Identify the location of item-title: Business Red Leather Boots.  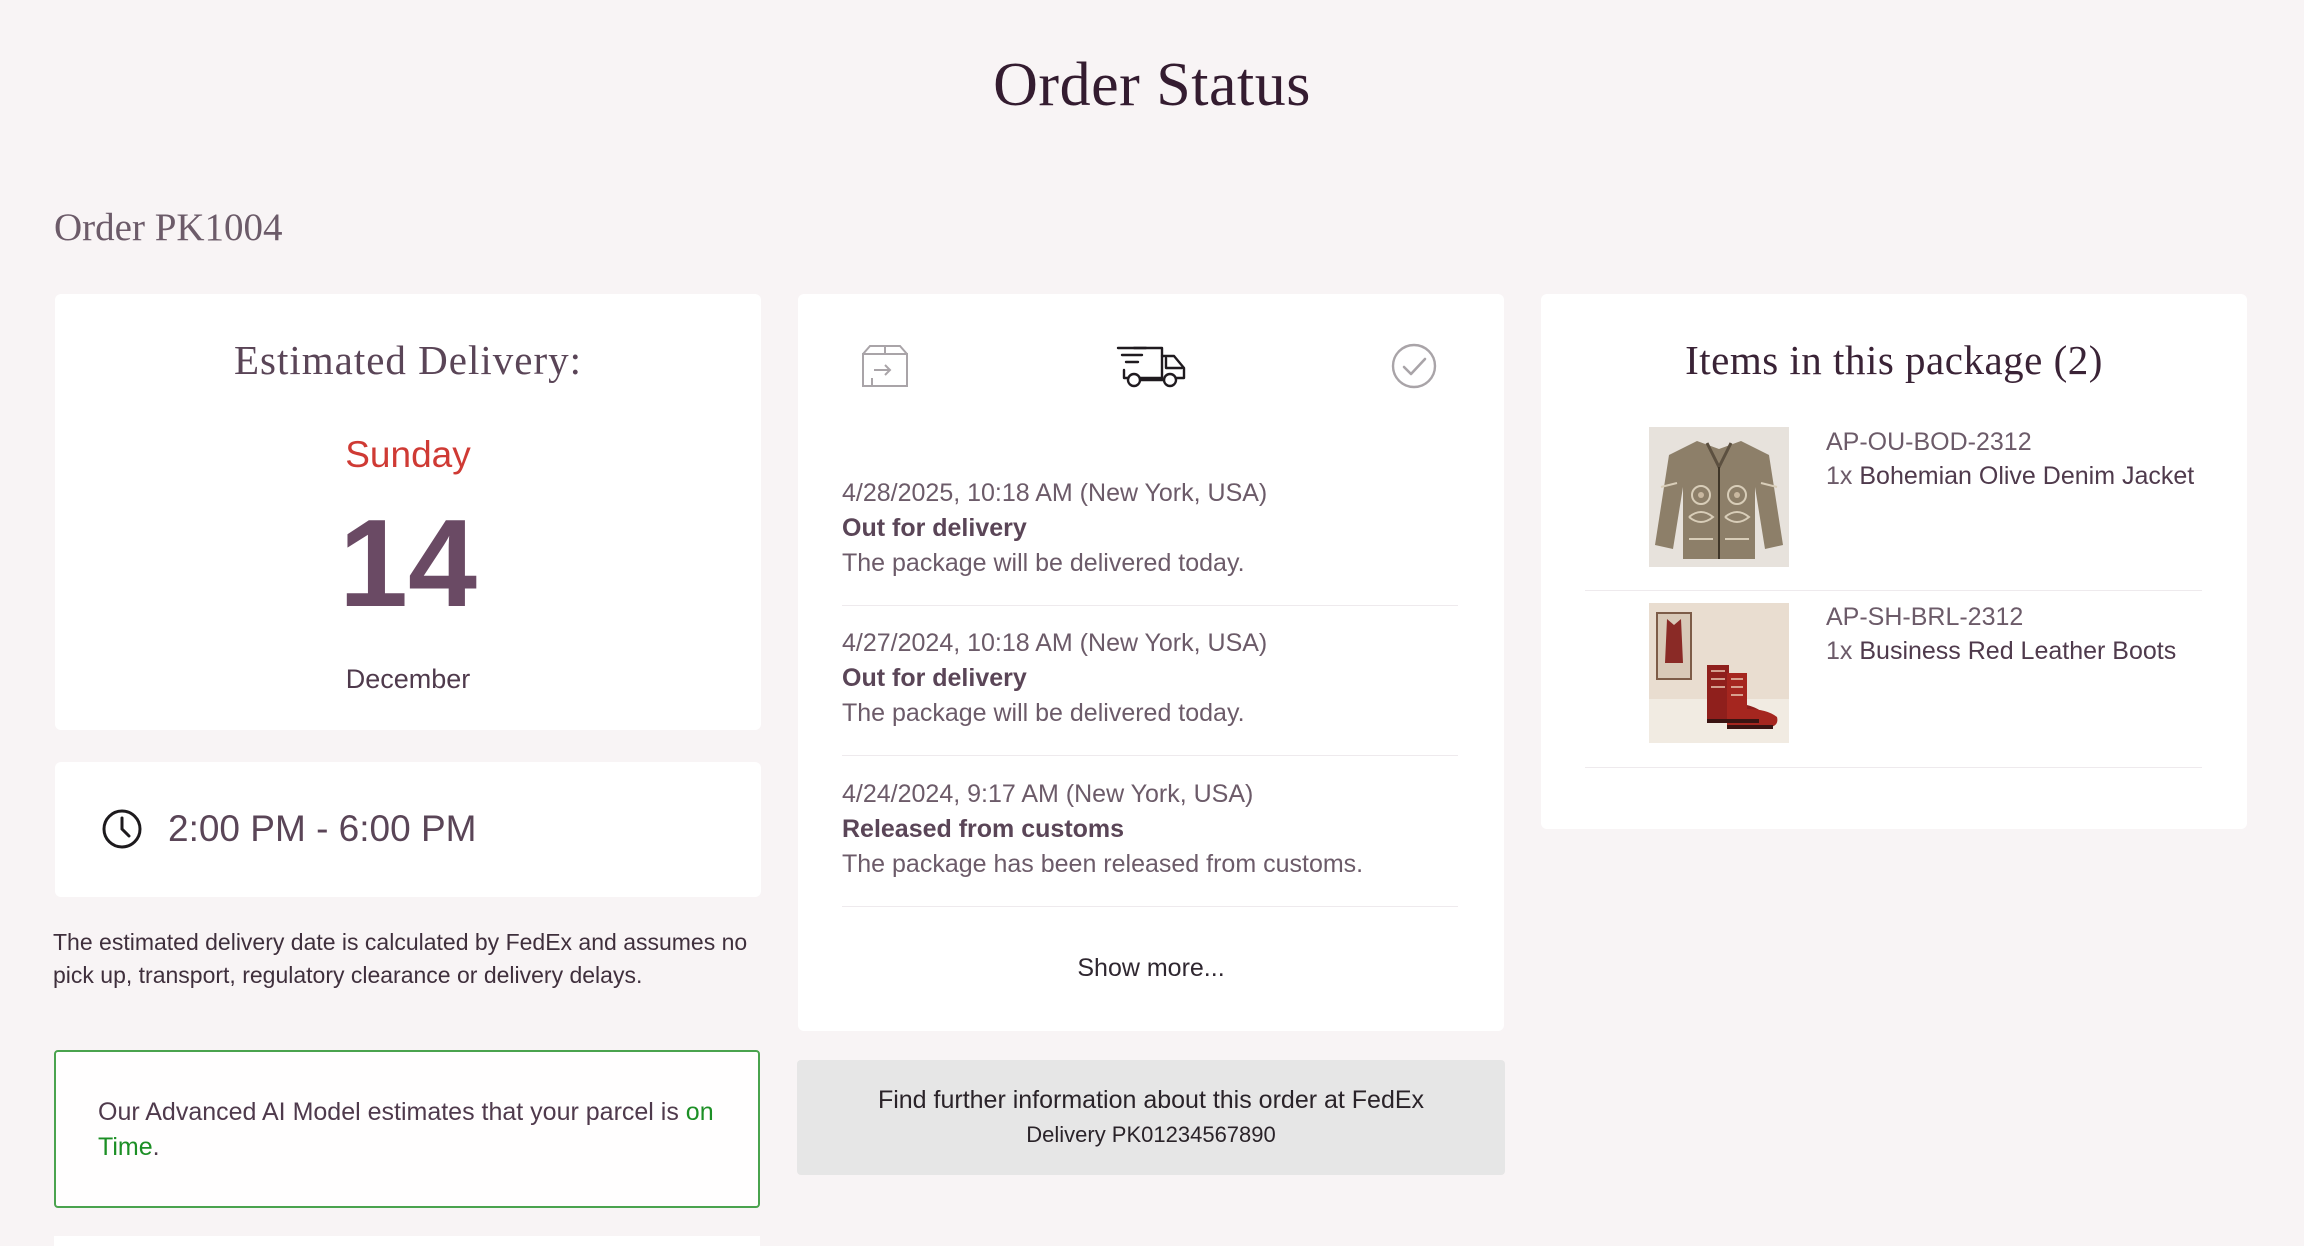
(2018, 651).